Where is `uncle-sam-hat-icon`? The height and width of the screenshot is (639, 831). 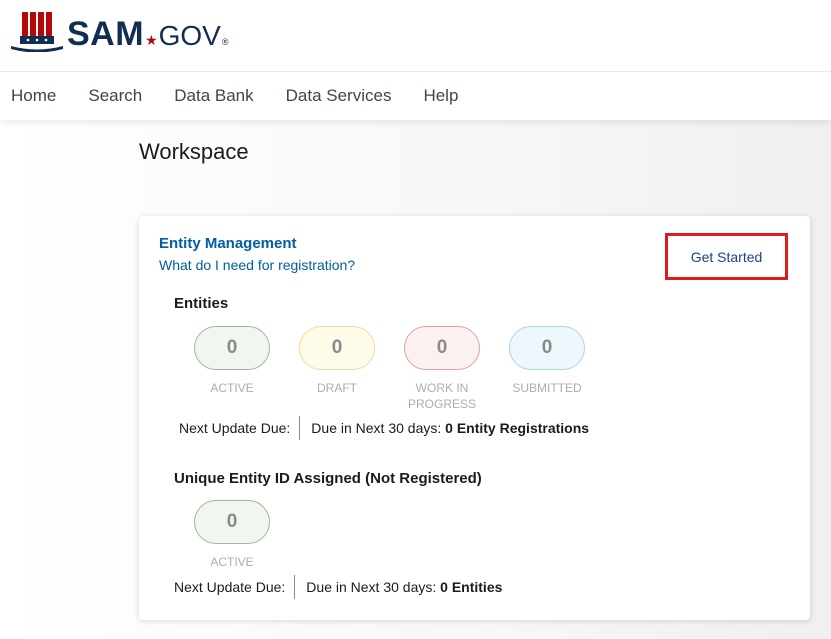 uncle-sam-hat-icon is located at coordinates (37, 32).